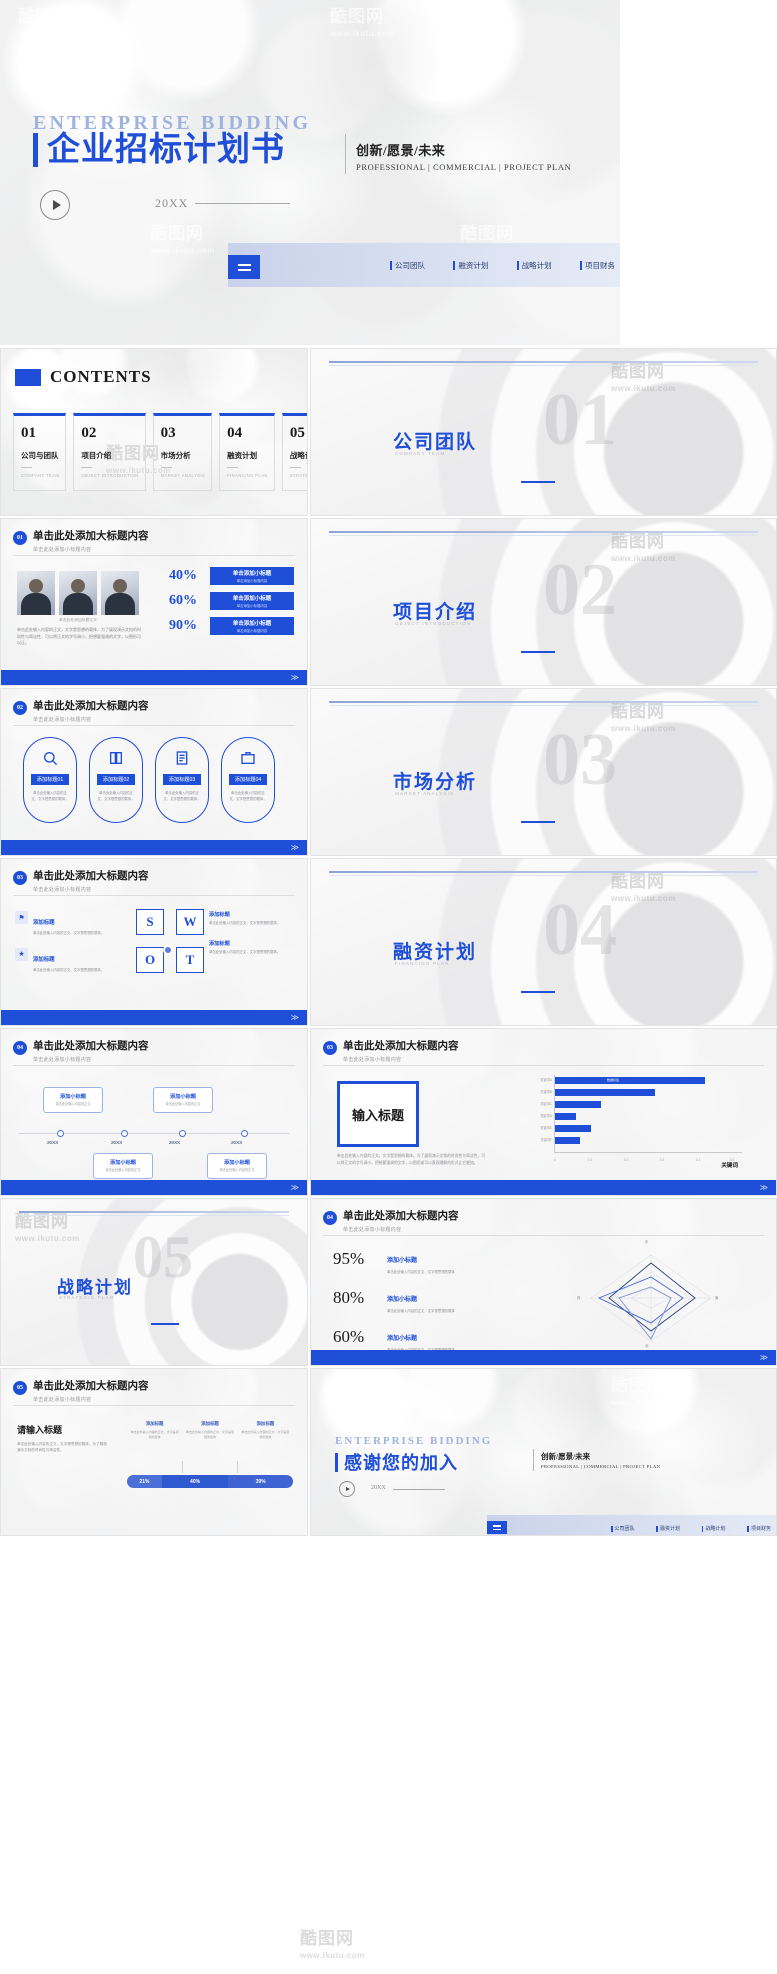 The height and width of the screenshot is (1974, 777). Describe the element at coordinates (354, 1365) in the screenshot. I see `stat-percent: 30%` at that location.